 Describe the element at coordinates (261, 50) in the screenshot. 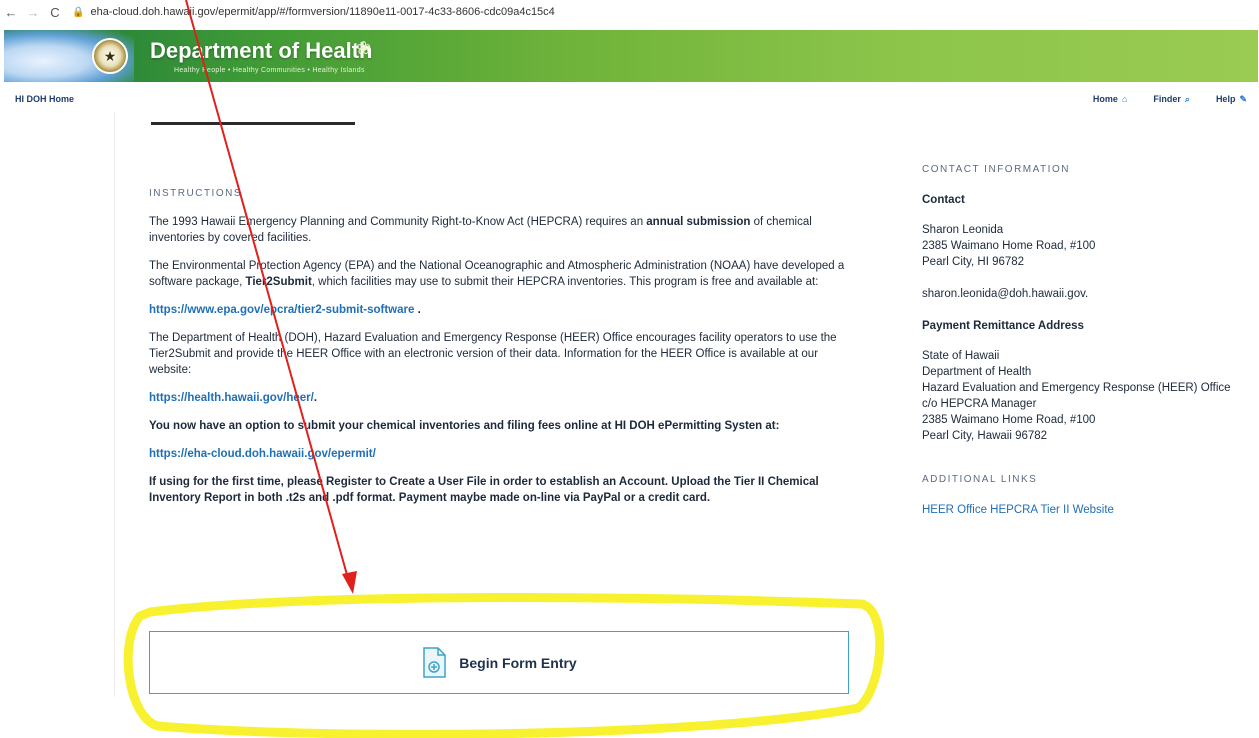

I see `banner-title: Department of Health` at that location.